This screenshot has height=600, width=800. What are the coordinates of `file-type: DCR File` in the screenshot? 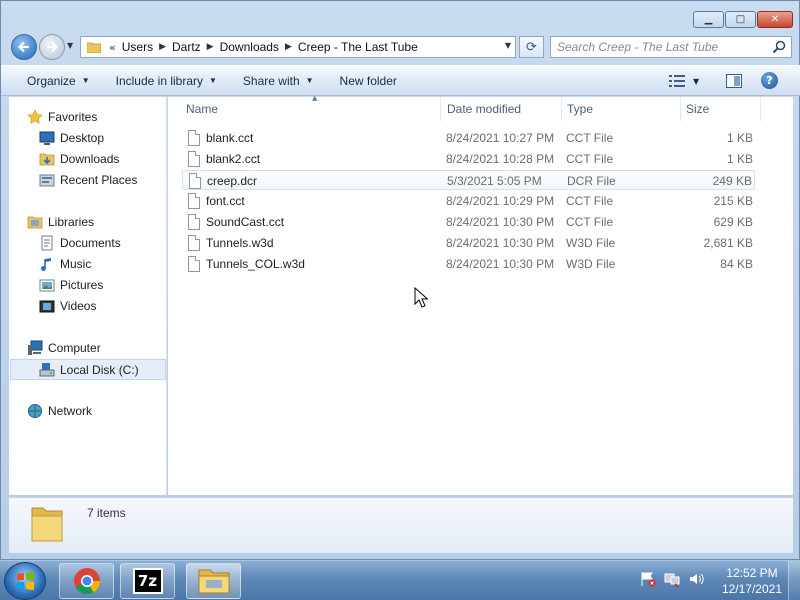 It's located at (591, 181).